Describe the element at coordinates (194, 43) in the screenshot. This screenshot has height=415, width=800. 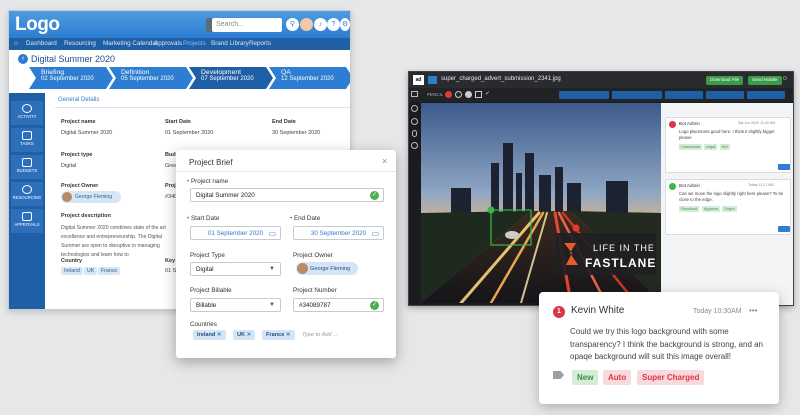
I see `nav-projects: Projects` at that location.